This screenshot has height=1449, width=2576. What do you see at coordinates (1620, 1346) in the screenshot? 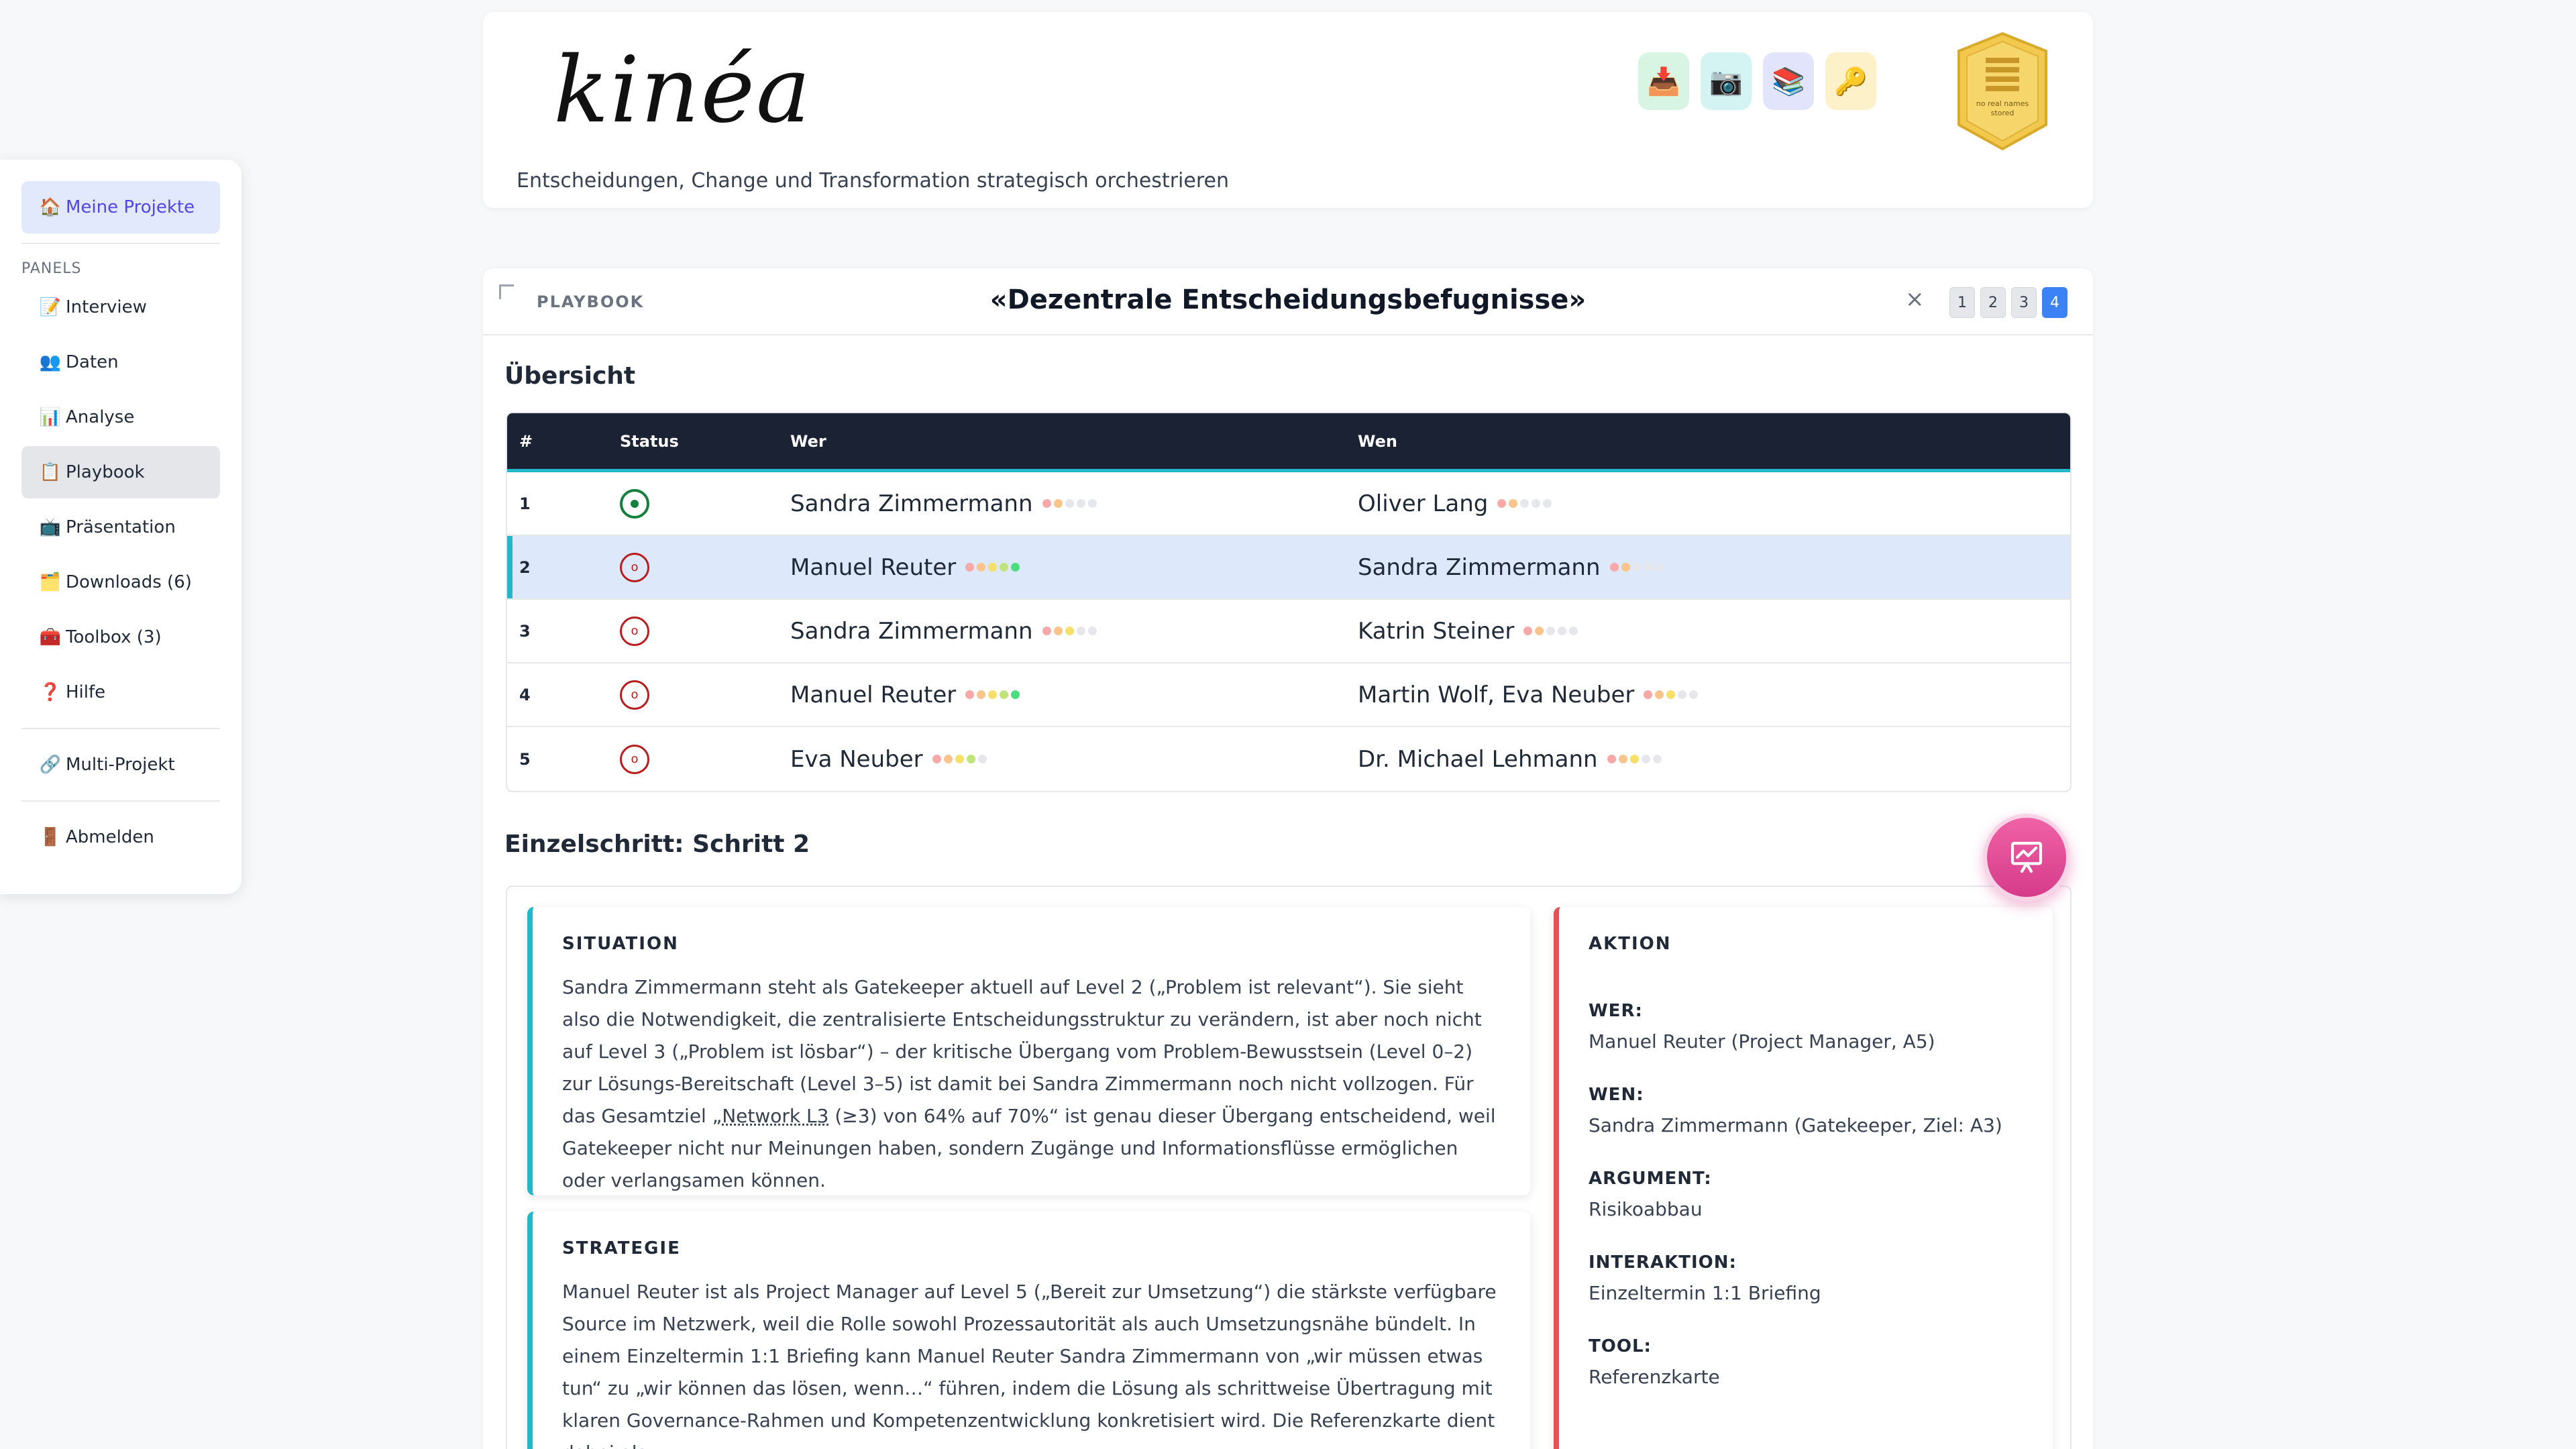
I see `aktion-field-label: TOOL:` at bounding box center [1620, 1346].